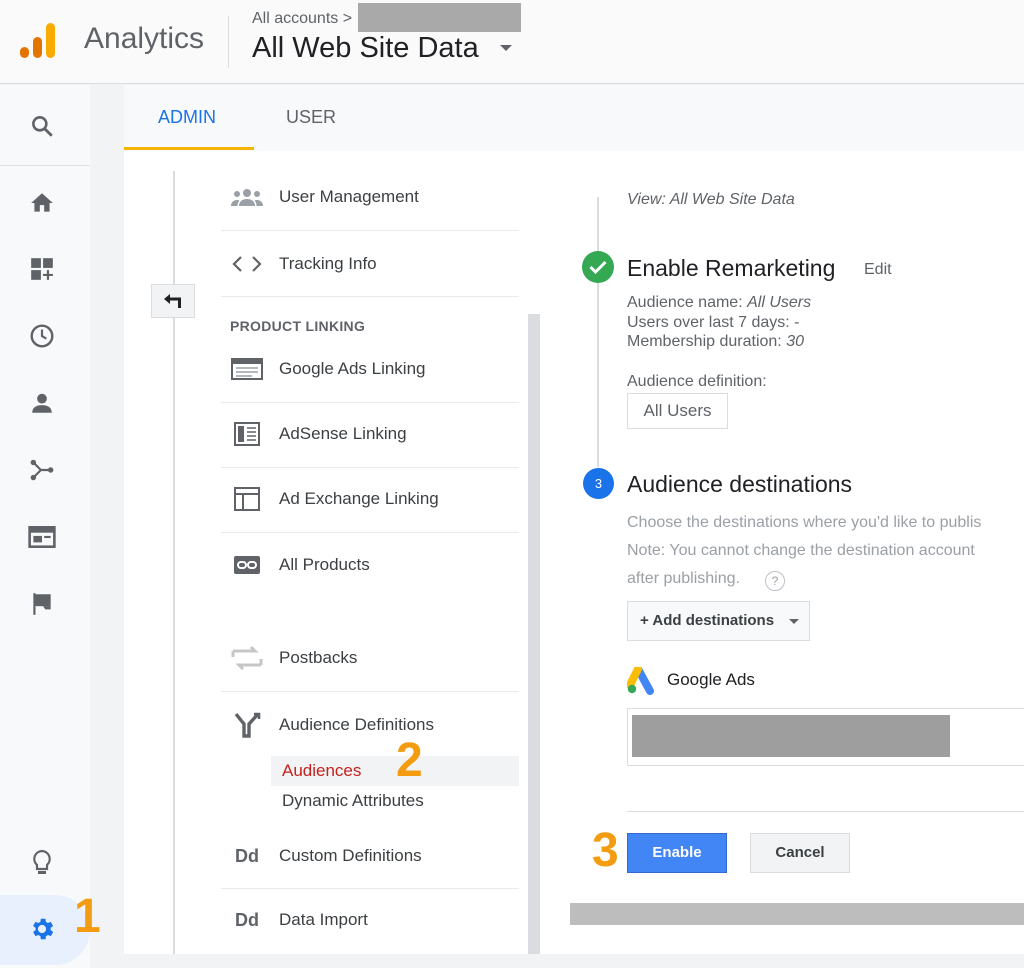 The image size is (1024, 968). Describe the element at coordinates (795, 341) in the screenshot. I see `membership-value: 30` at that location.